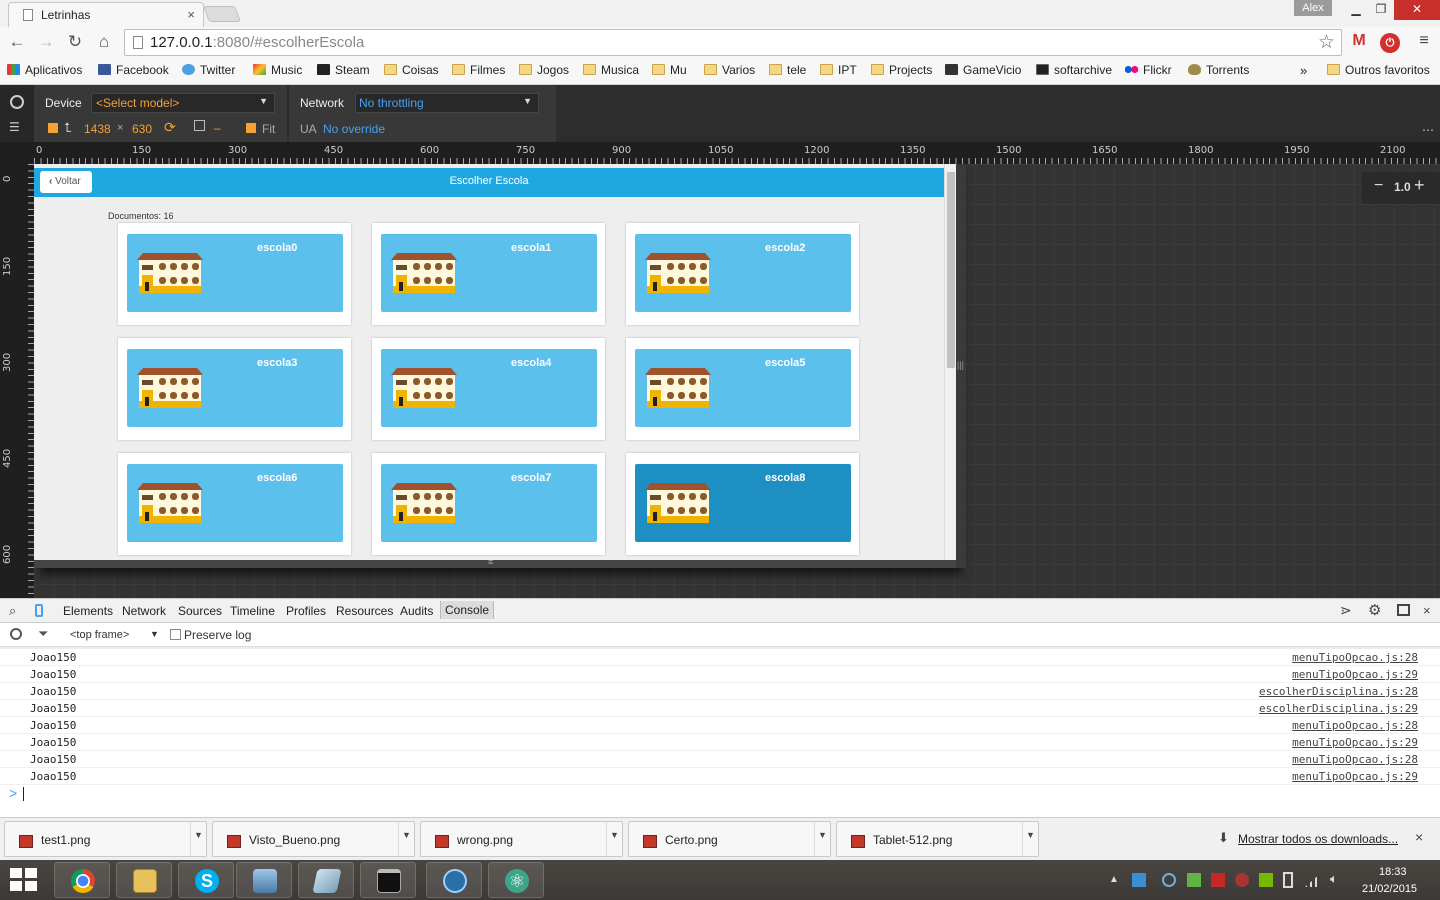 The image size is (1440, 900). Describe the element at coordinates (454, 880) in the screenshot. I see `taskbar-app` at that location.